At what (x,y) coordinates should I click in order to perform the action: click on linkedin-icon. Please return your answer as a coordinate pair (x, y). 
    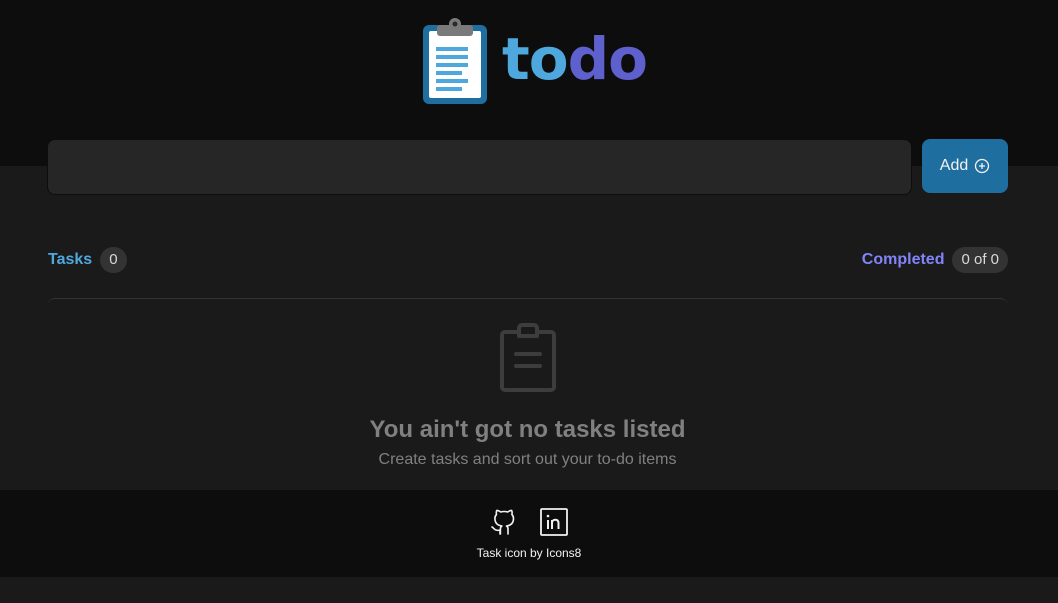
    Looking at the image, I should click on (554, 522).